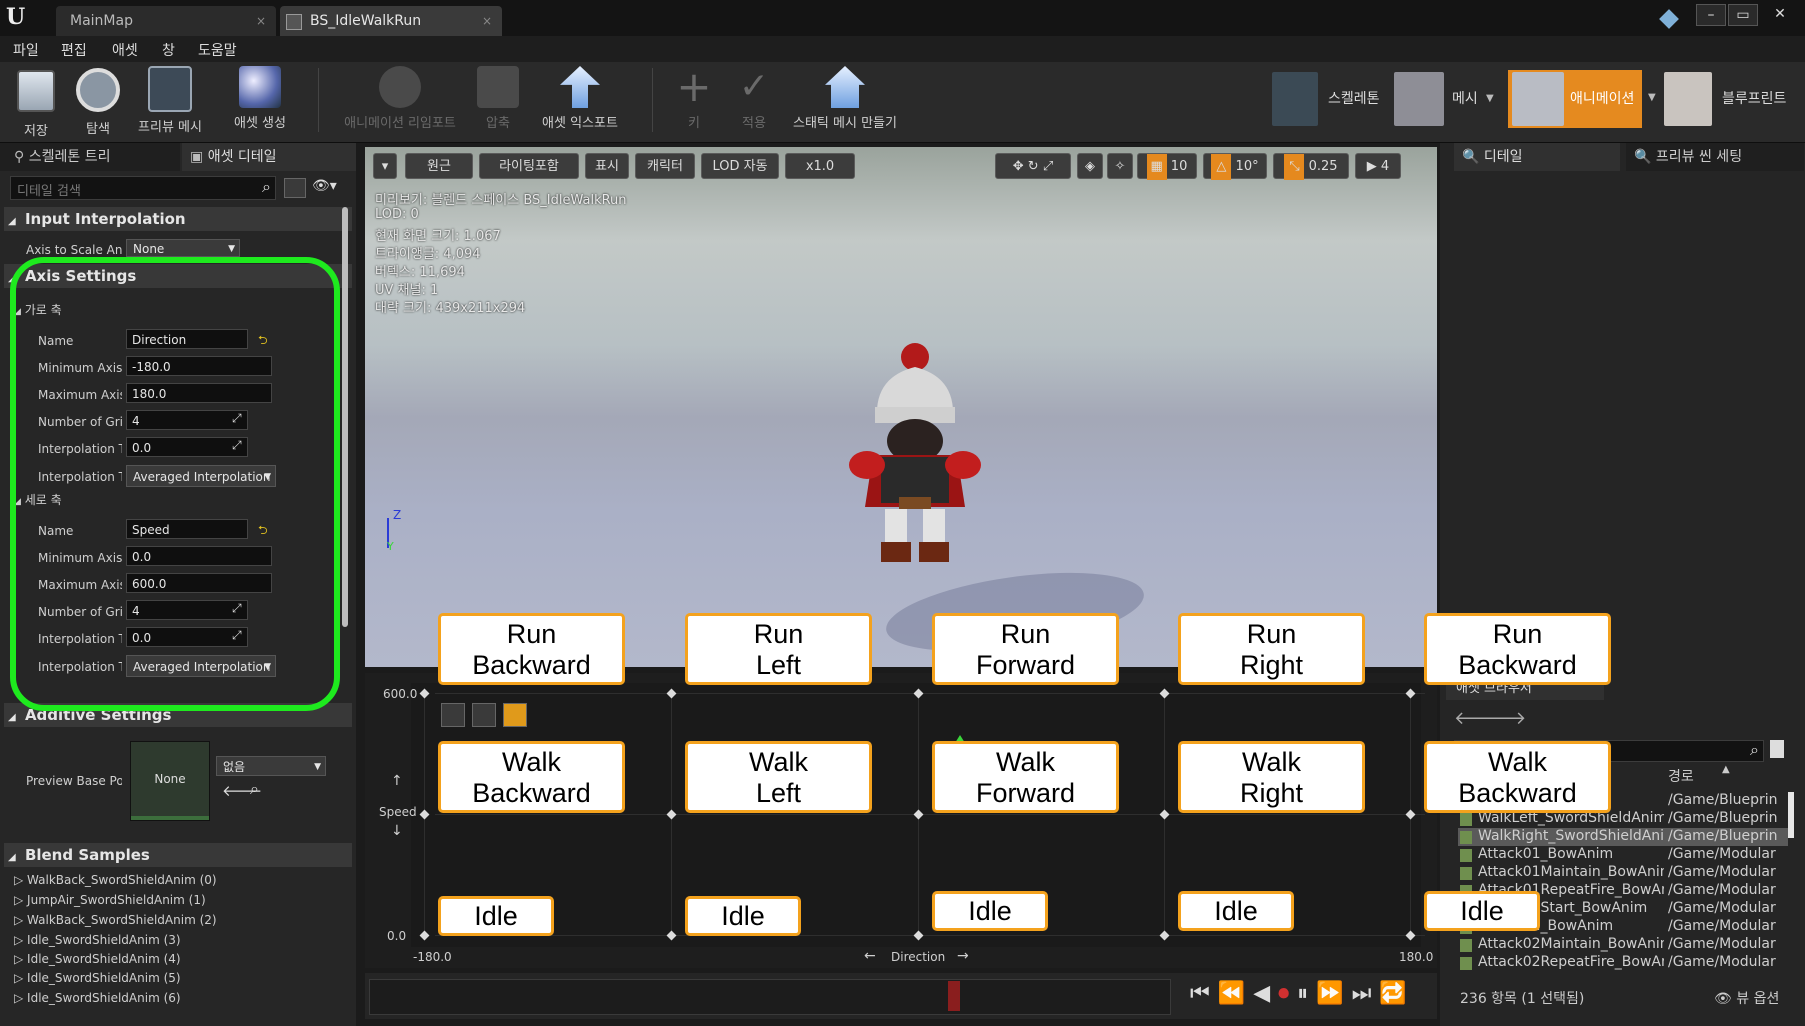  Describe the element at coordinates (74, 50) in the screenshot. I see `menu-edit: 편집` at that location.